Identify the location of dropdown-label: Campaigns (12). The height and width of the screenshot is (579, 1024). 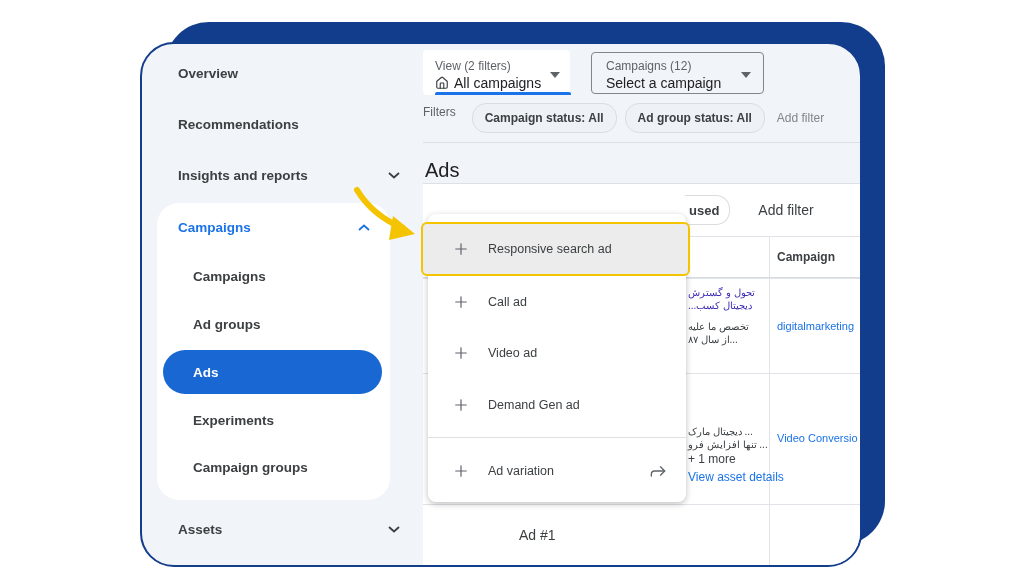
(649, 65).